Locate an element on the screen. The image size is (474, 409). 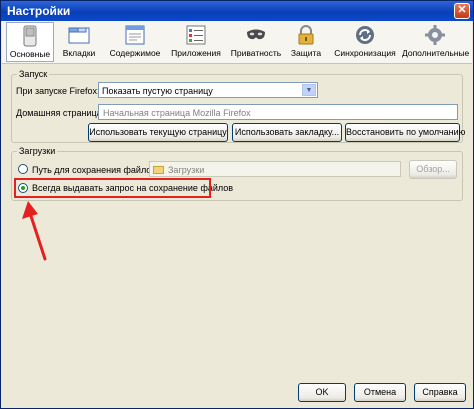
tab-tabs-label: Вкладки is located at coordinates (79, 53).